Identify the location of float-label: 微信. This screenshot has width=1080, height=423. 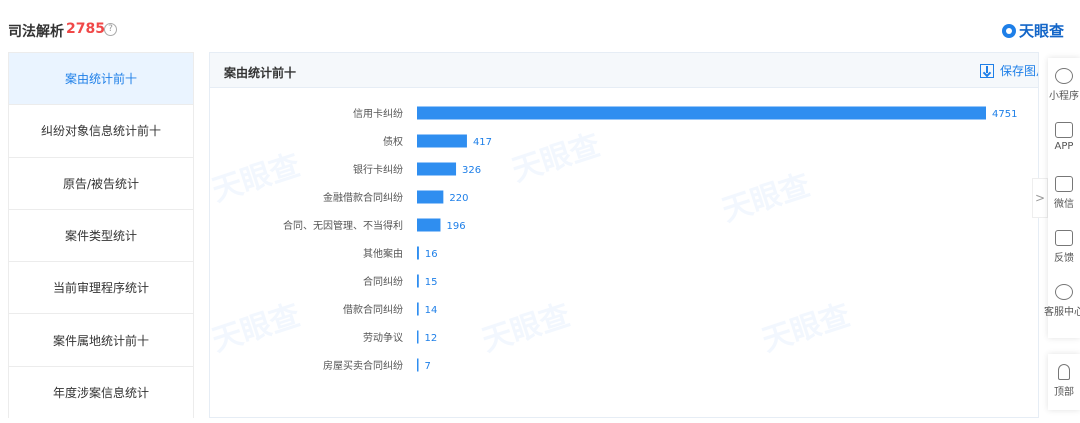
(1064, 204).